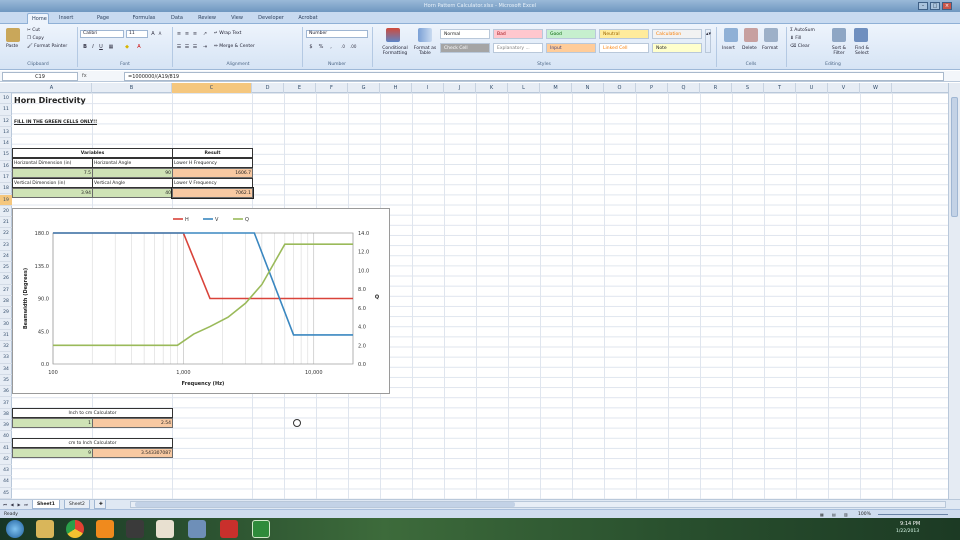  I want to click on row-header-42: 42, so click(6, 460).